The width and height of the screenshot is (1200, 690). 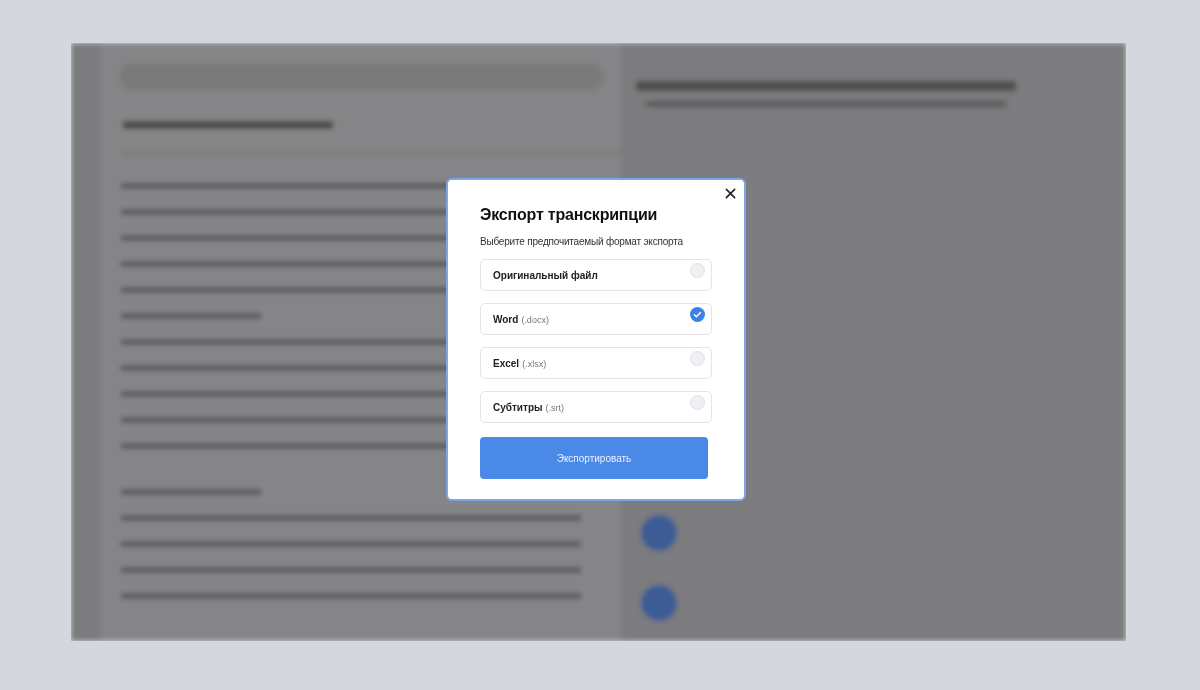 I want to click on format-label: Word (.docx), so click(x=521, y=319).